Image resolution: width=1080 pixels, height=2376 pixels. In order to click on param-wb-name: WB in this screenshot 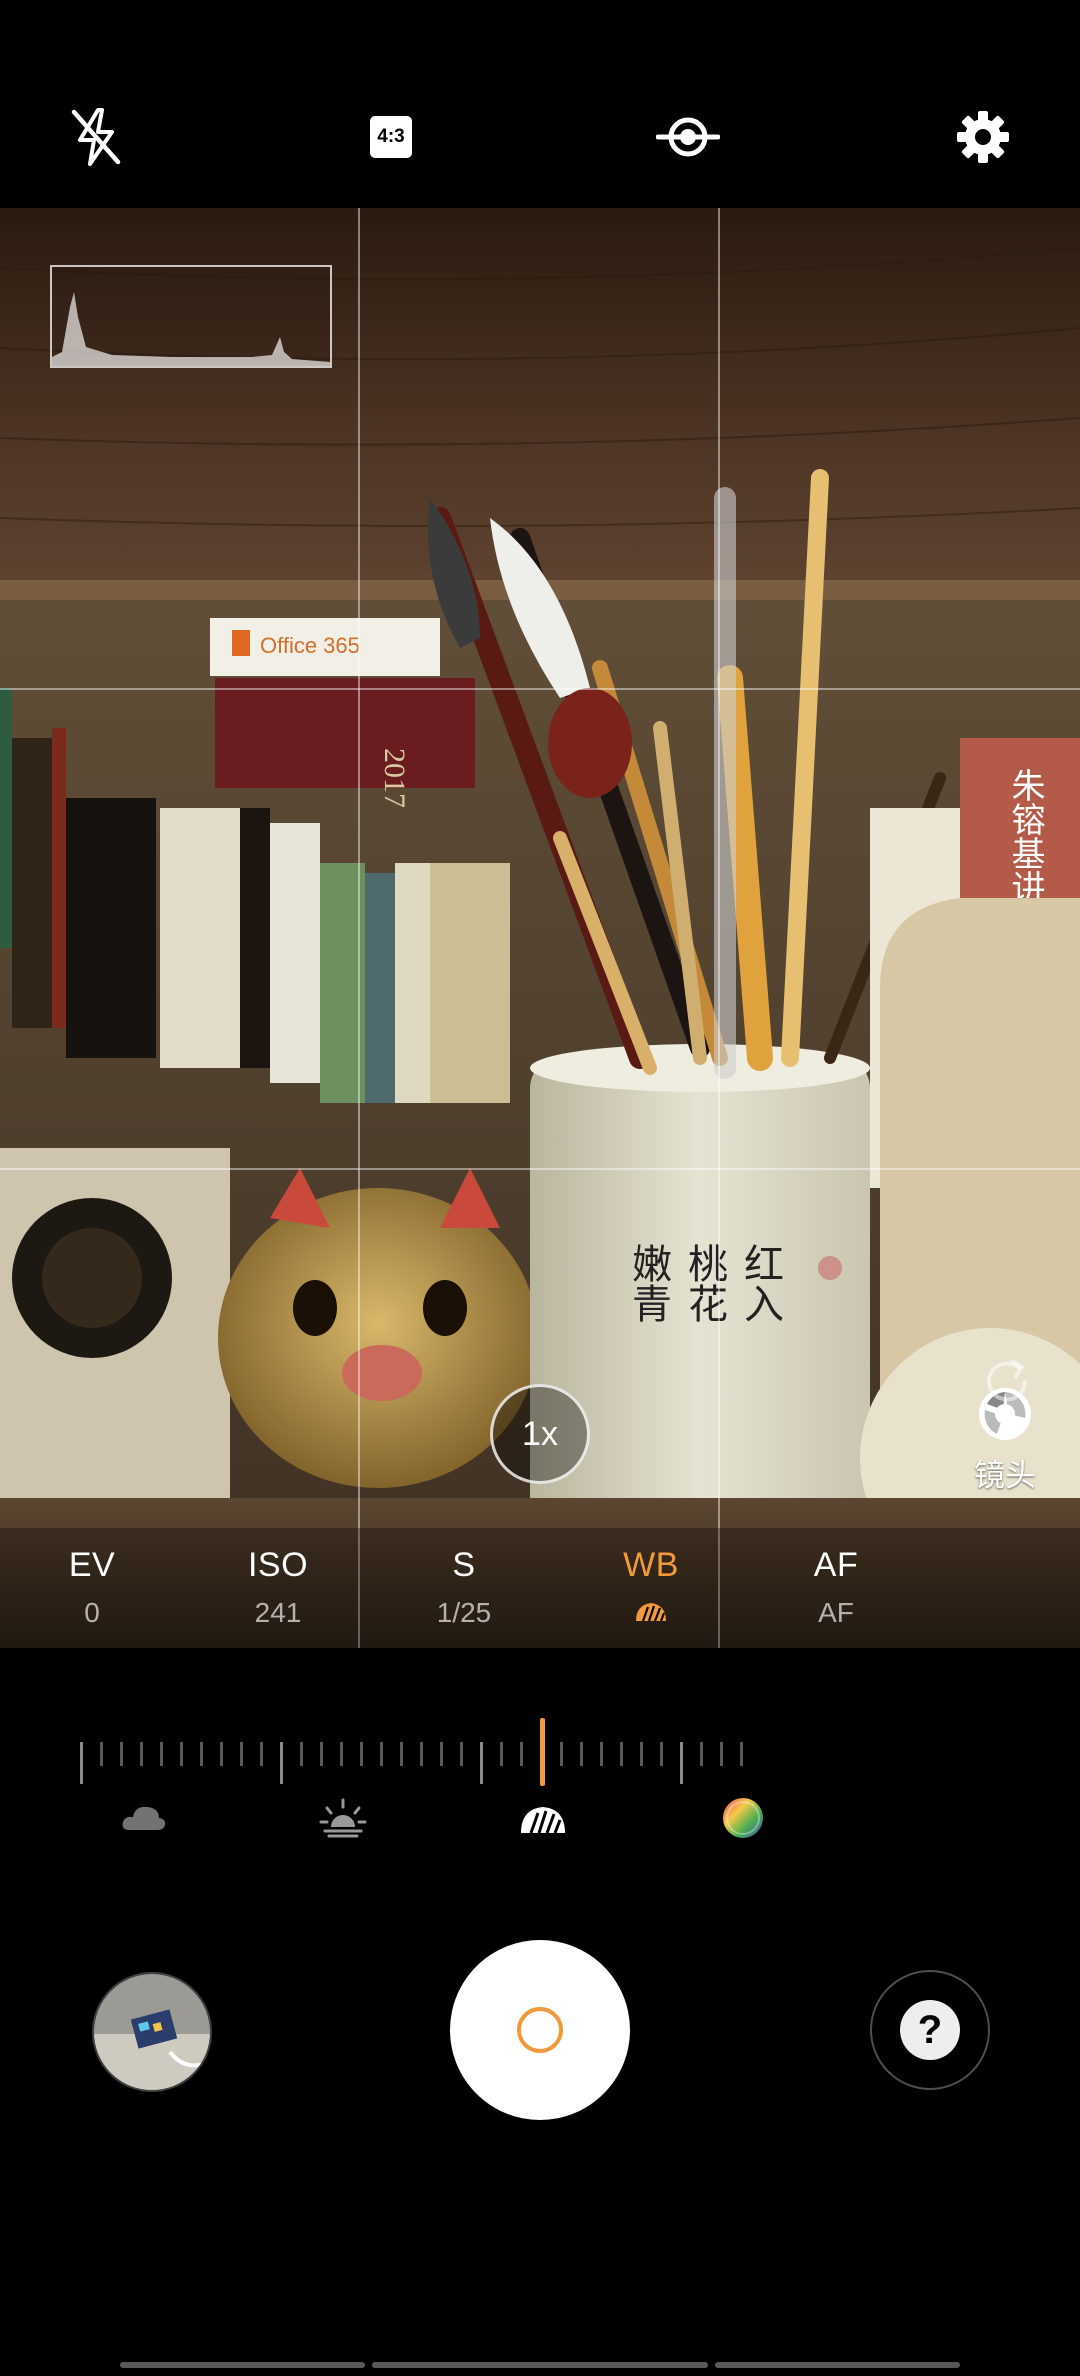, I will do `click(651, 1565)`.